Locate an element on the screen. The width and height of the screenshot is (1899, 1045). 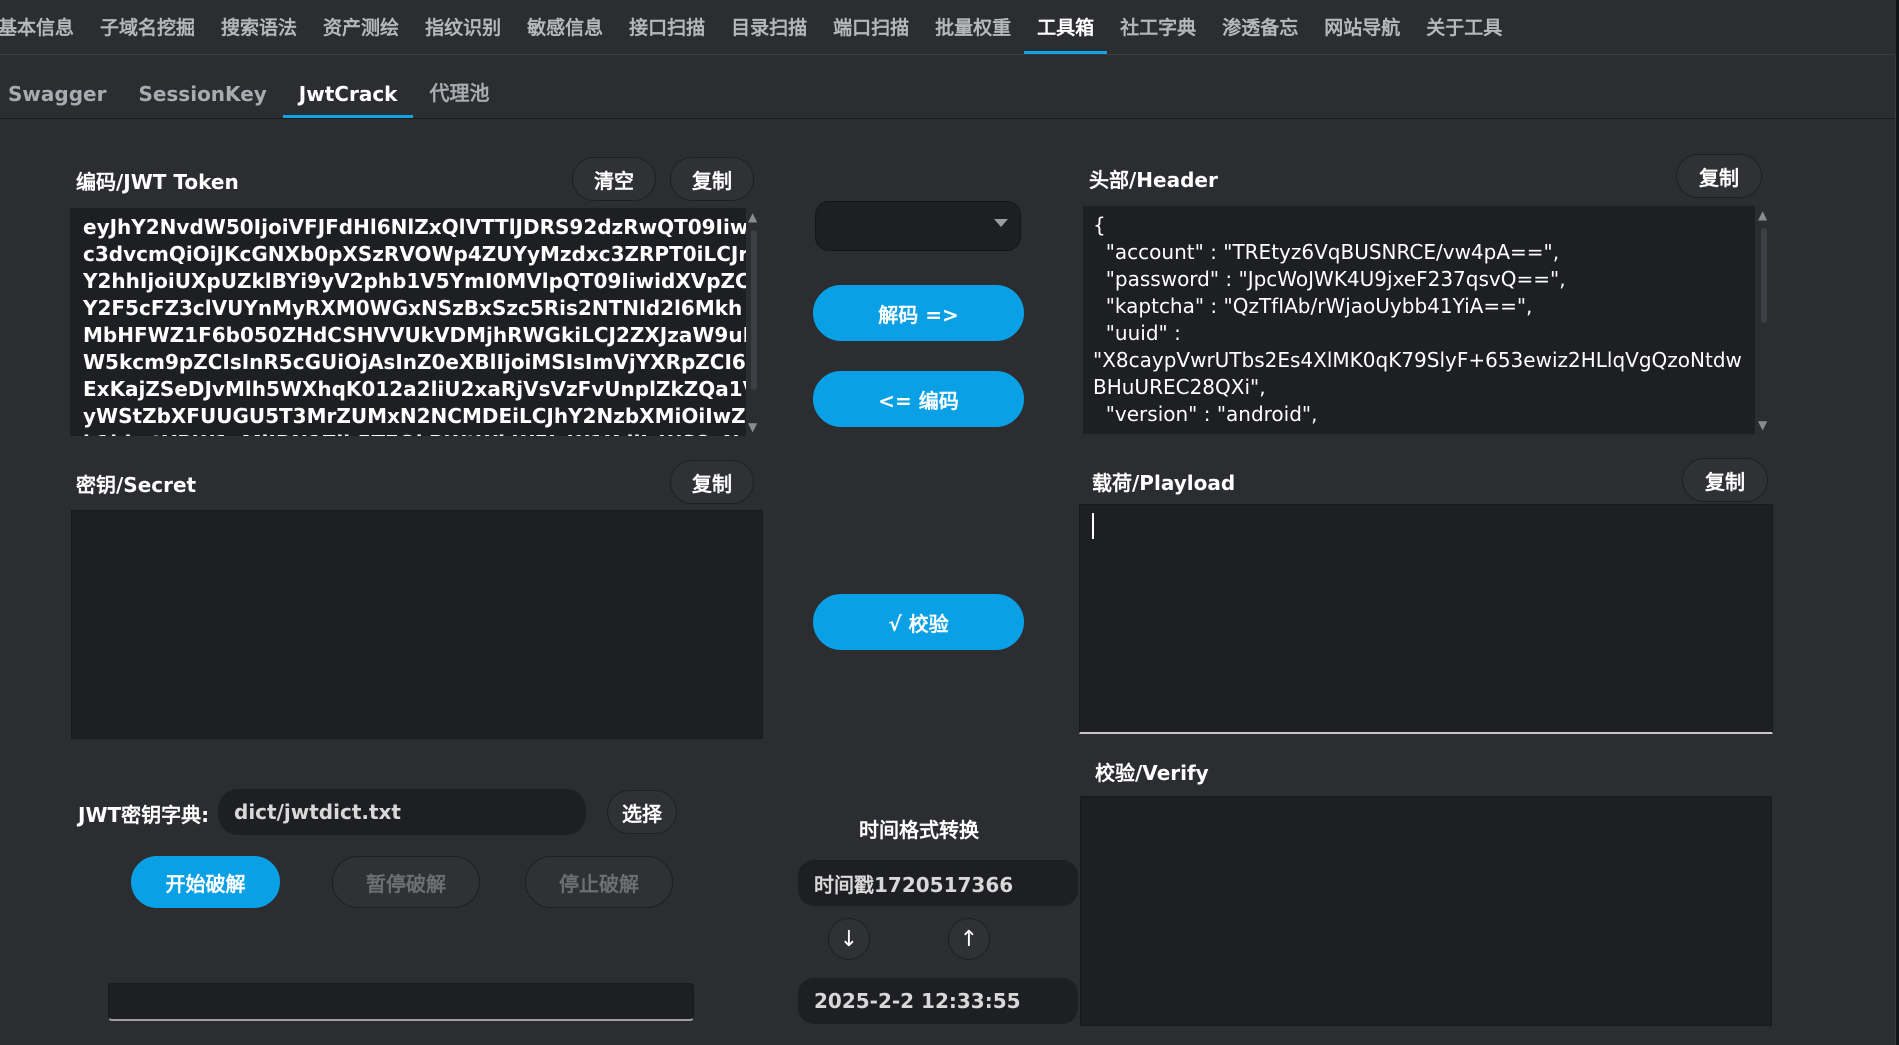
header-scrollbar: ▲ ▼ is located at coordinates (1764, 320).